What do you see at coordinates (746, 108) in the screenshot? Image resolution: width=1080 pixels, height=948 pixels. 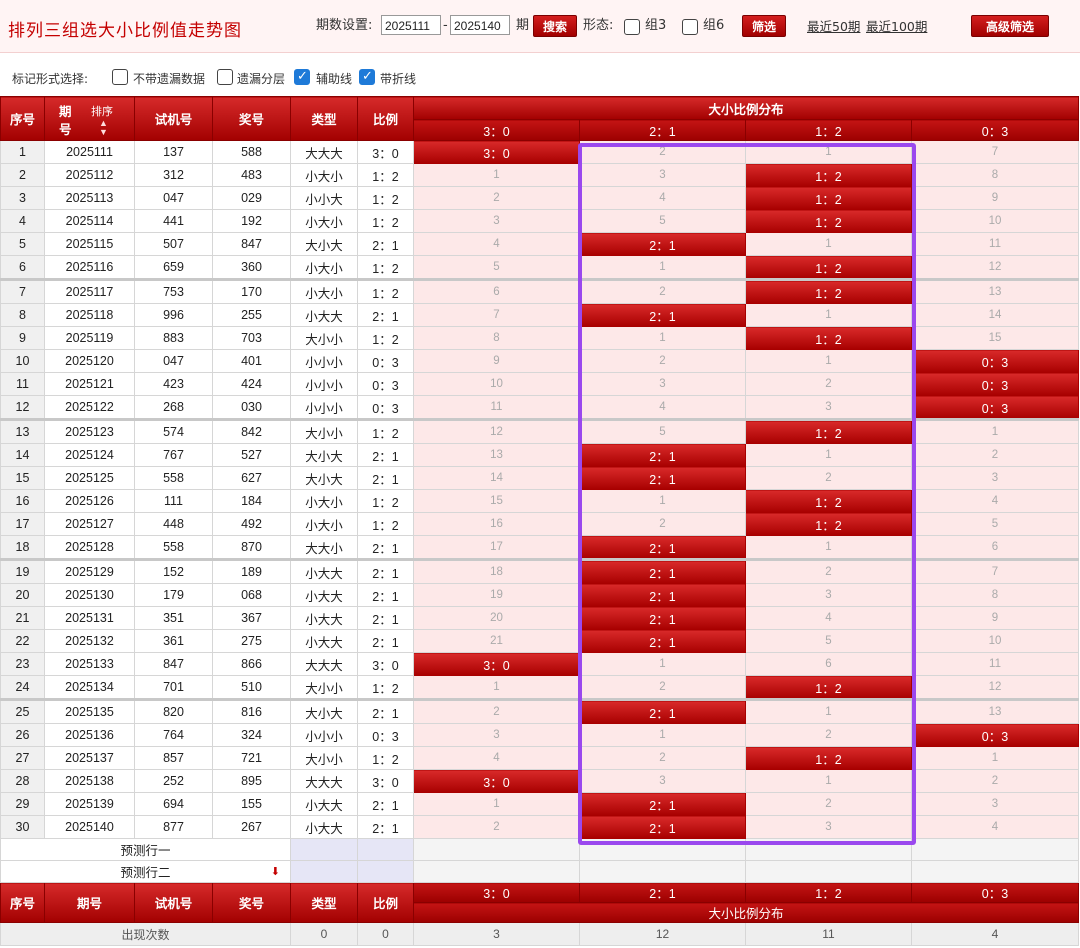 I see `col-header-distribution: 大小比例分布` at bounding box center [746, 108].